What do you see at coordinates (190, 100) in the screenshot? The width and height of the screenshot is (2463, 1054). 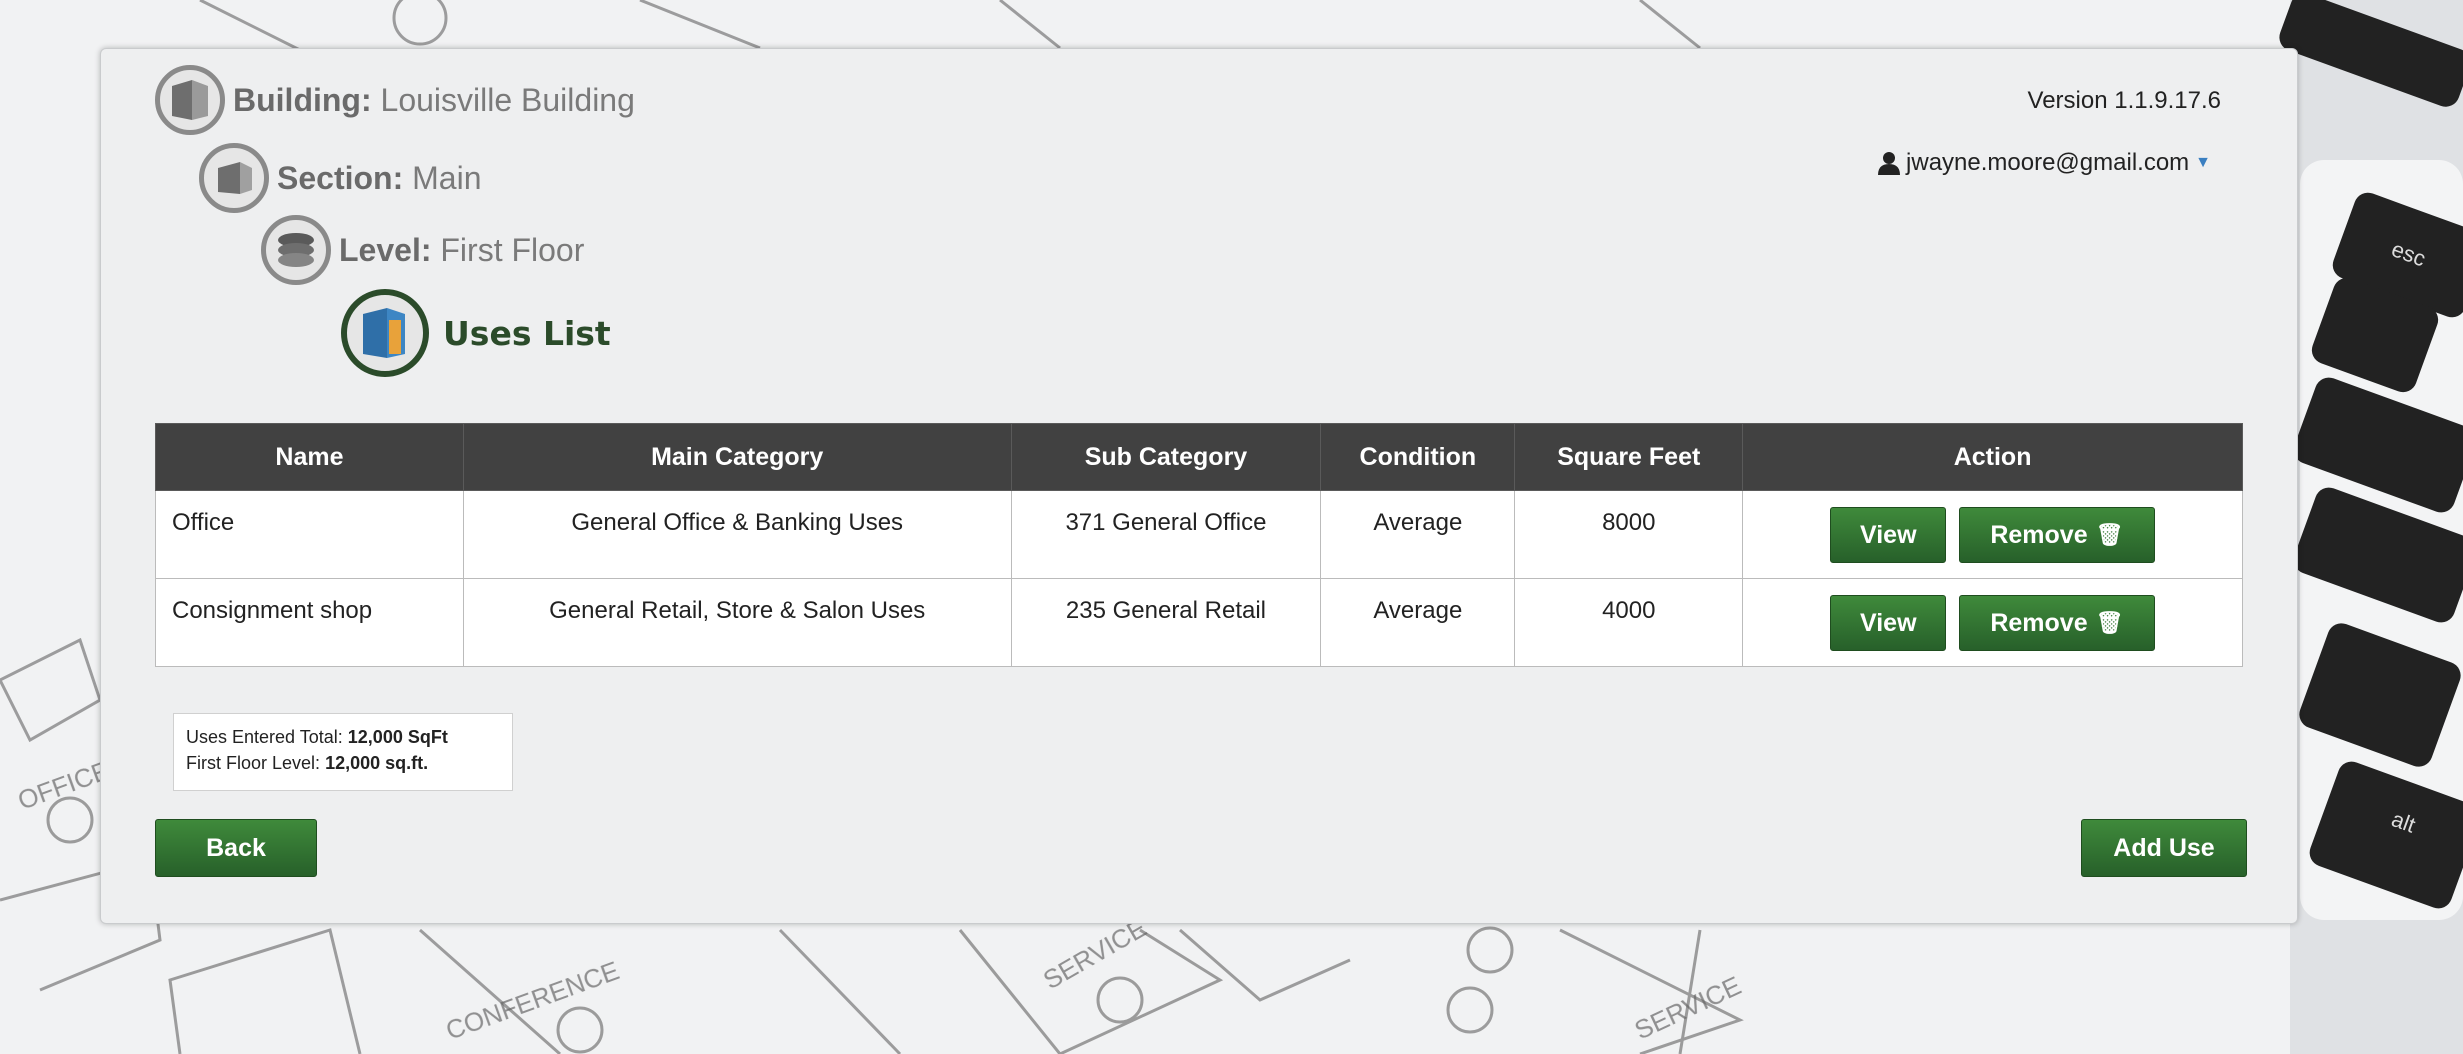 I see `building-icon` at bounding box center [190, 100].